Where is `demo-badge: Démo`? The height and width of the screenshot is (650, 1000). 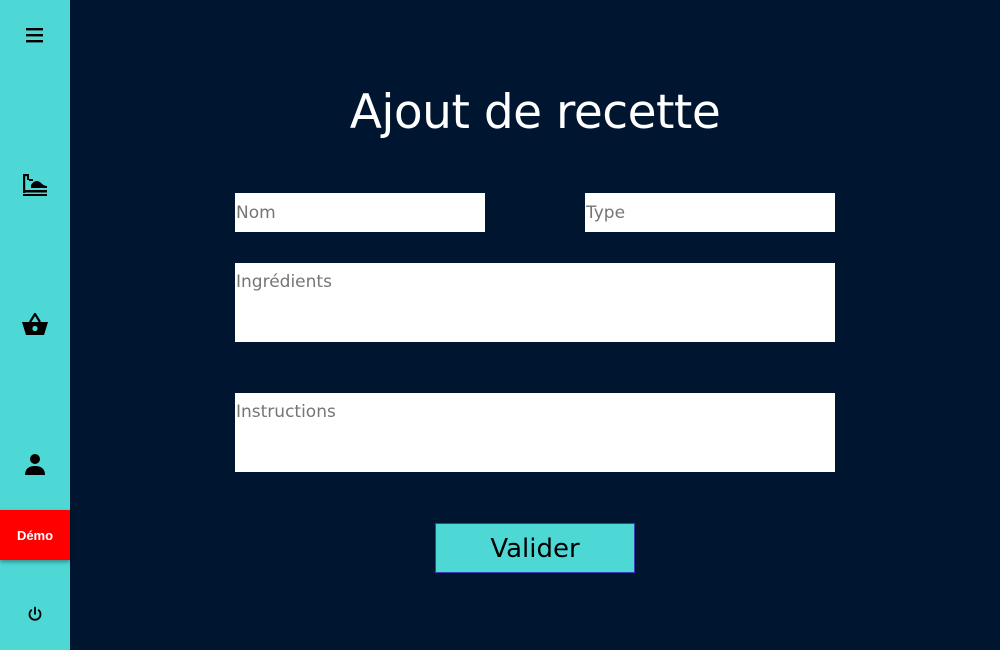 demo-badge: Démo is located at coordinates (35, 535).